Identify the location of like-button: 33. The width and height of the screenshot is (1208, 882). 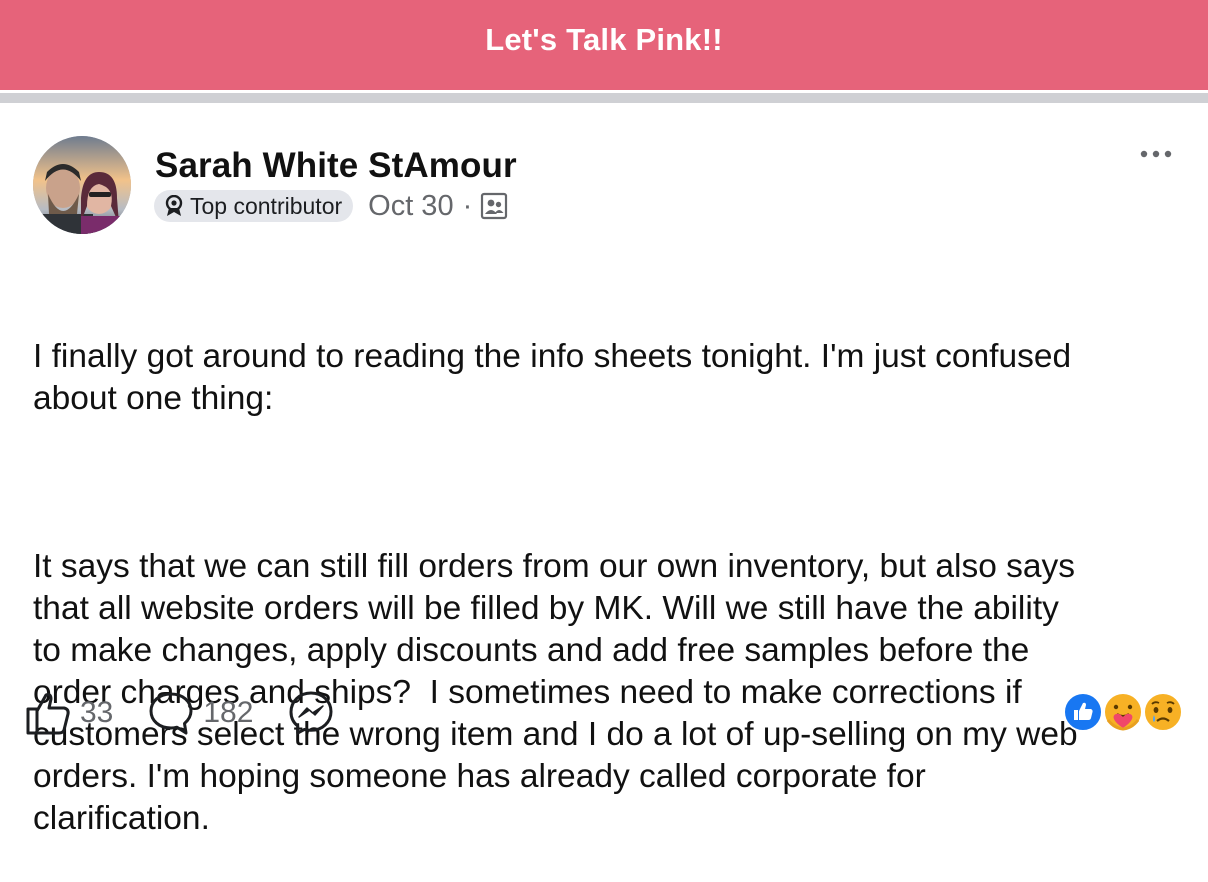
(68, 713).